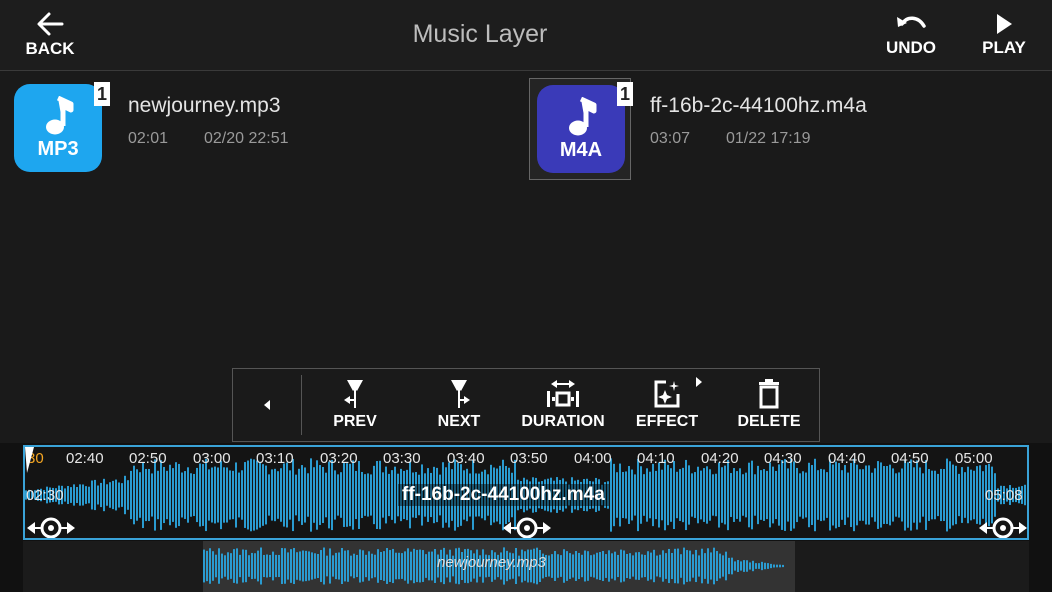  What do you see at coordinates (783, 458) in the screenshot?
I see `time-tick: 04:30` at bounding box center [783, 458].